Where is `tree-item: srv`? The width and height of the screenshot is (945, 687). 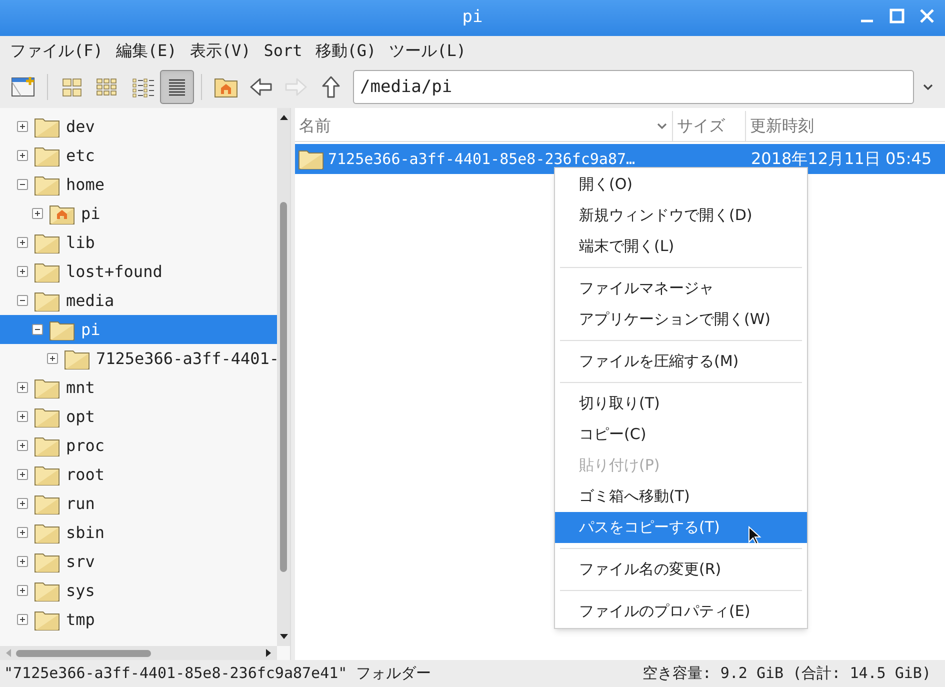
tree-item: srv is located at coordinates (138, 561).